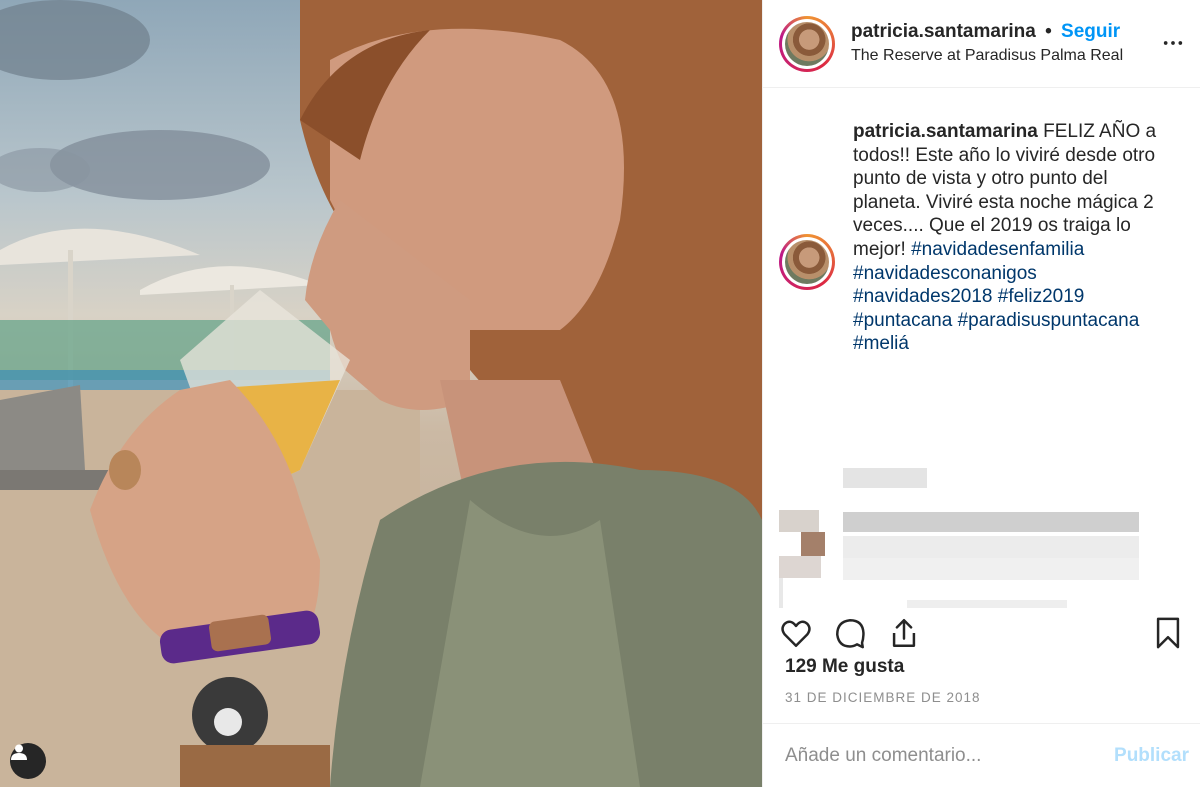  I want to click on hashtag-link: #feliz2019, so click(1041, 296).